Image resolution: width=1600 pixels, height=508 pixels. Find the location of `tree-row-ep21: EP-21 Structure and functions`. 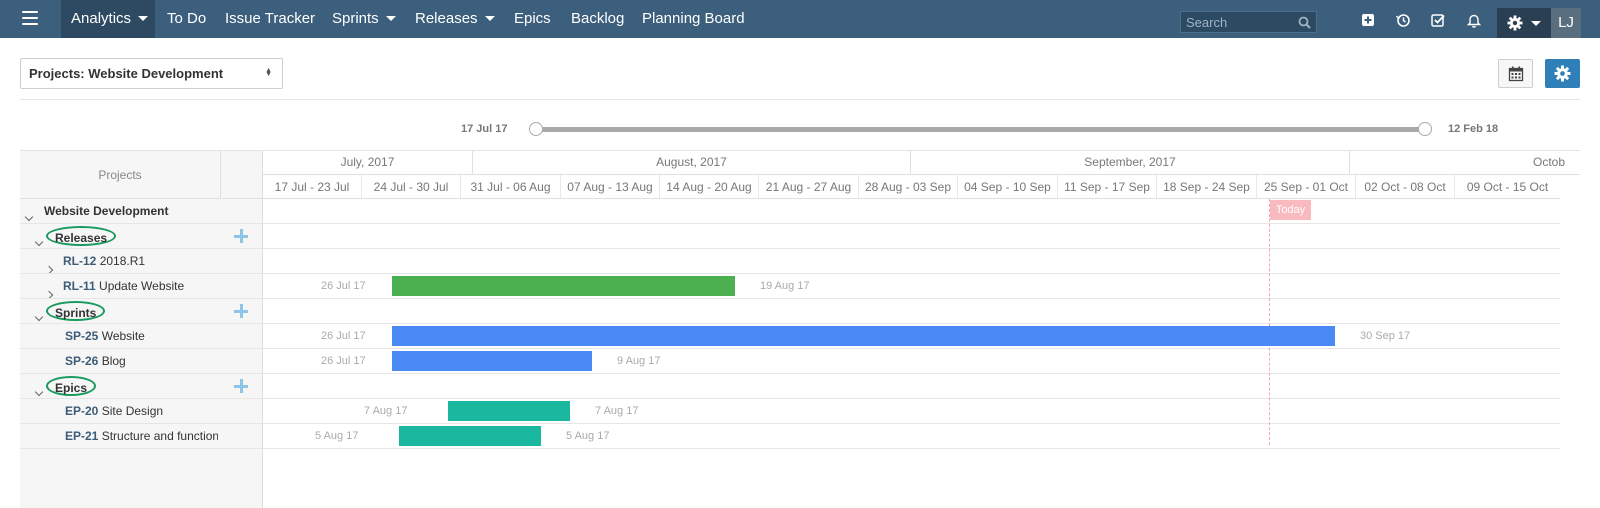

tree-row-ep21: EP-21 Structure and functions is located at coordinates (141, 436).